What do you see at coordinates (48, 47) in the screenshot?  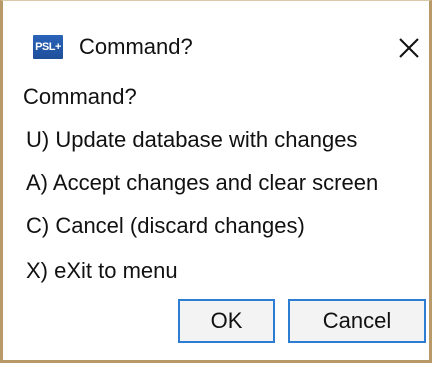 I see `app-icon: PSL+` at bounding box center [48, 47].